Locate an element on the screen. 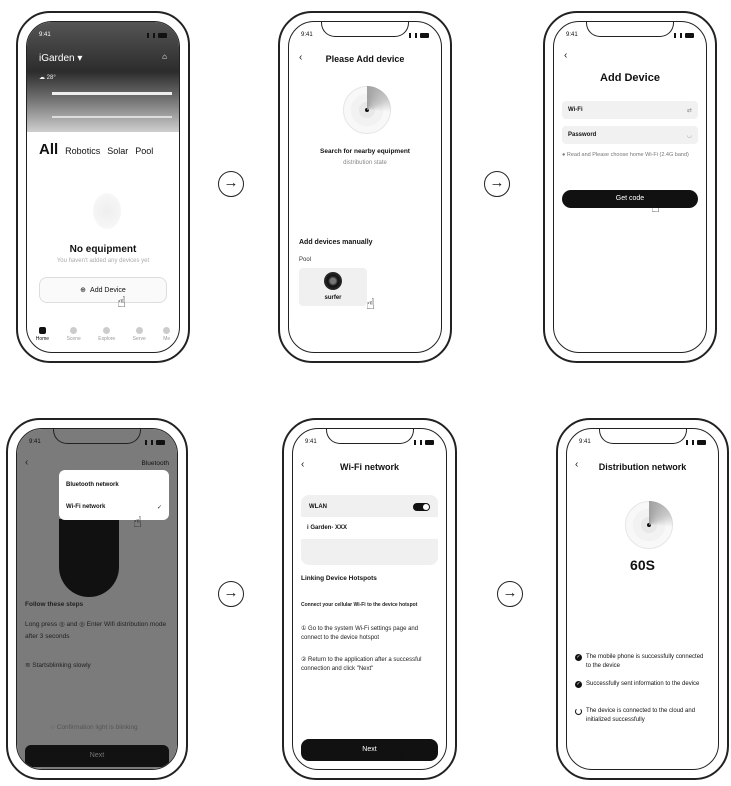 This screenshot has height=786, width=731. wifi-field: Wi-Fi ⇄ is located at coordinates (630, 110).